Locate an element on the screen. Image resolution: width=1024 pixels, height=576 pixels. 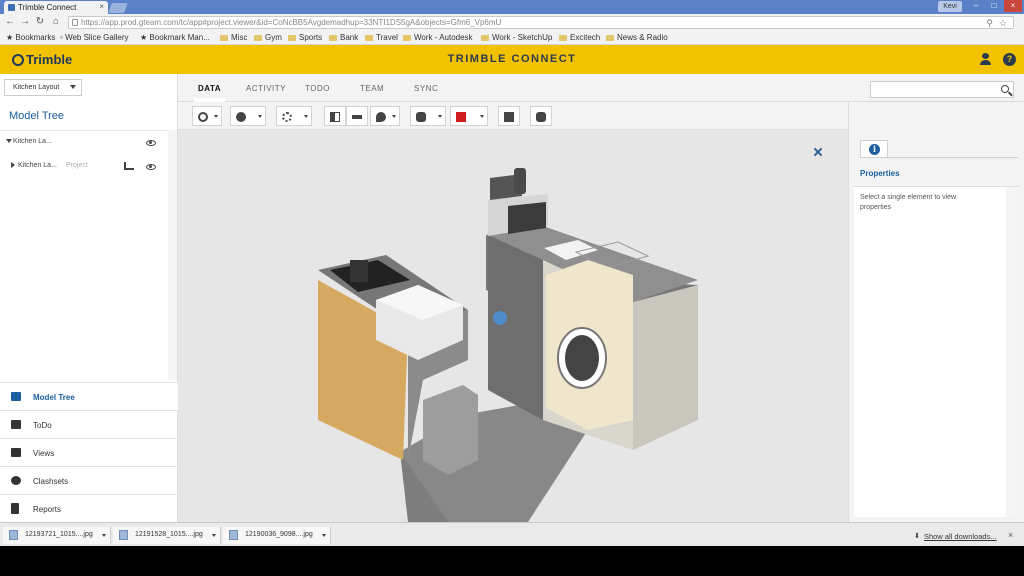
nav-model-tree: Model Tree is located at coordinates (89, 396).